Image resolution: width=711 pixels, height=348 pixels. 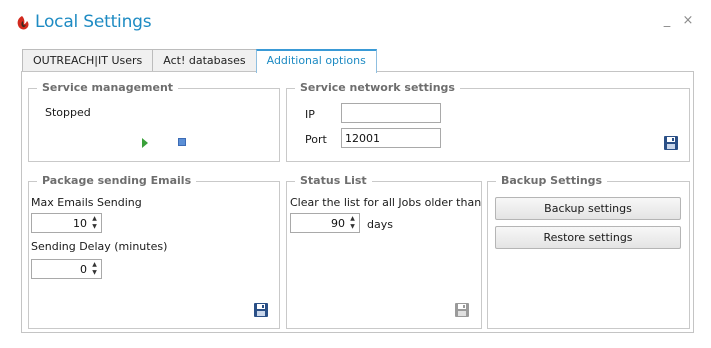 I want to click on days-value: 90, so click(x=338, y=223).